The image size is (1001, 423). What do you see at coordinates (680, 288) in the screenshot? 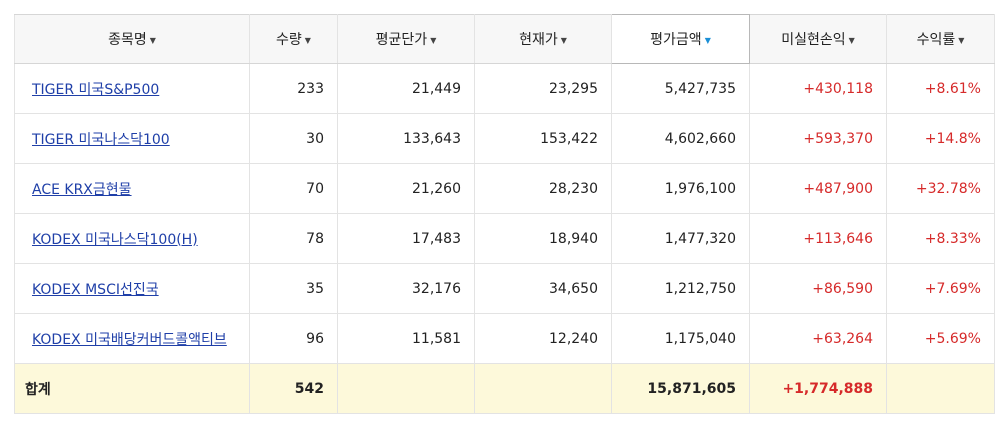
I see `cell-valuation: 1,212,750` at bounding box center [680, 288].